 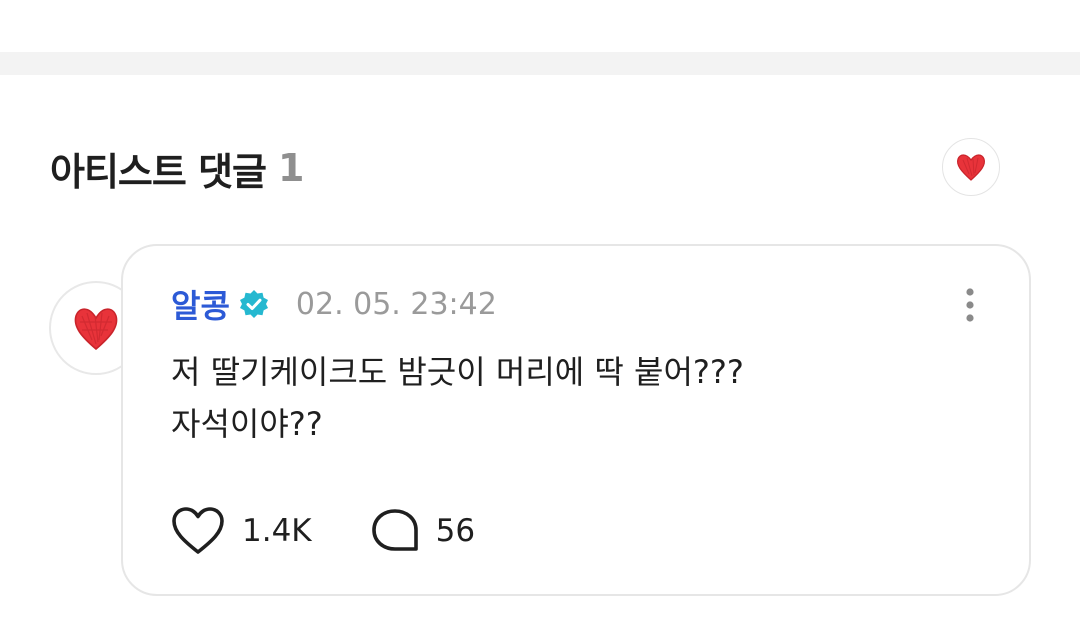 What do you see at coordinates (200, 304) in the screenshot?
I see `author-name: 알콩` at bounding box center [200, 304].